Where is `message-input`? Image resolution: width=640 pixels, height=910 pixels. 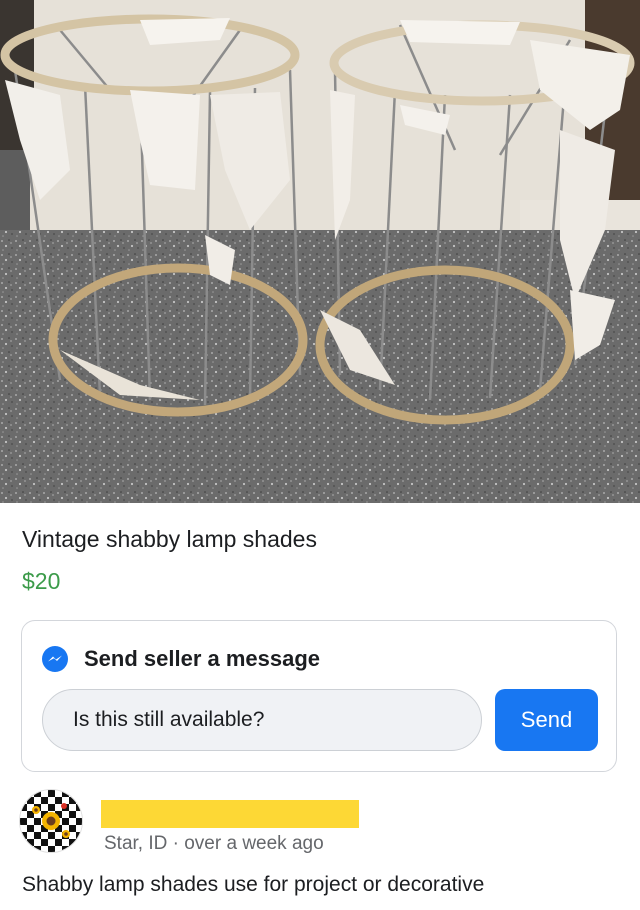 message-input is located at coordinates (262, 720).